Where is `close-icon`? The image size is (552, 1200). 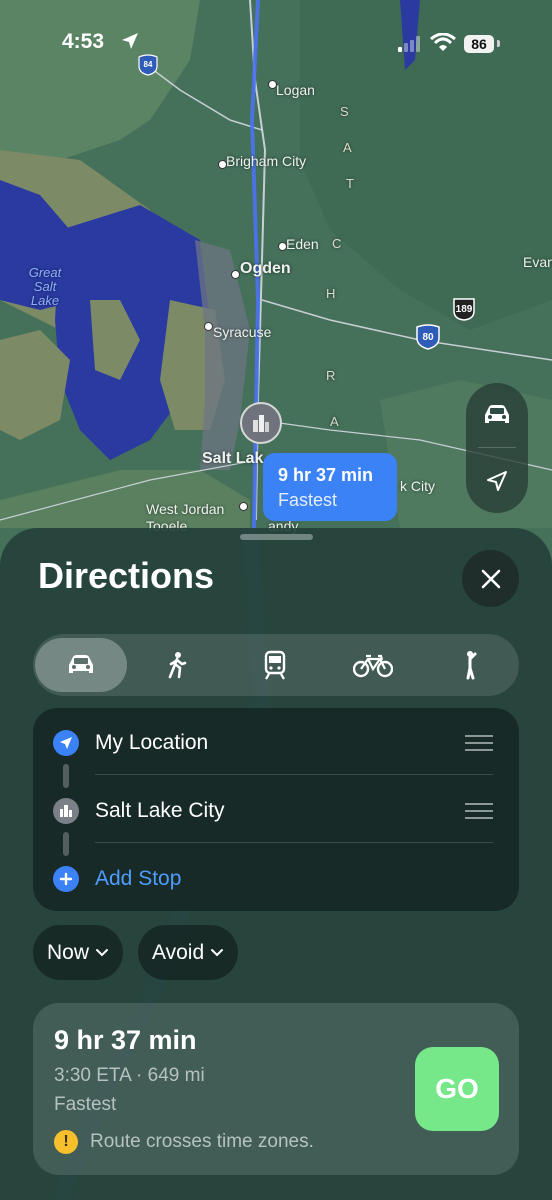 close-icon is located at coordinates (490, 578).